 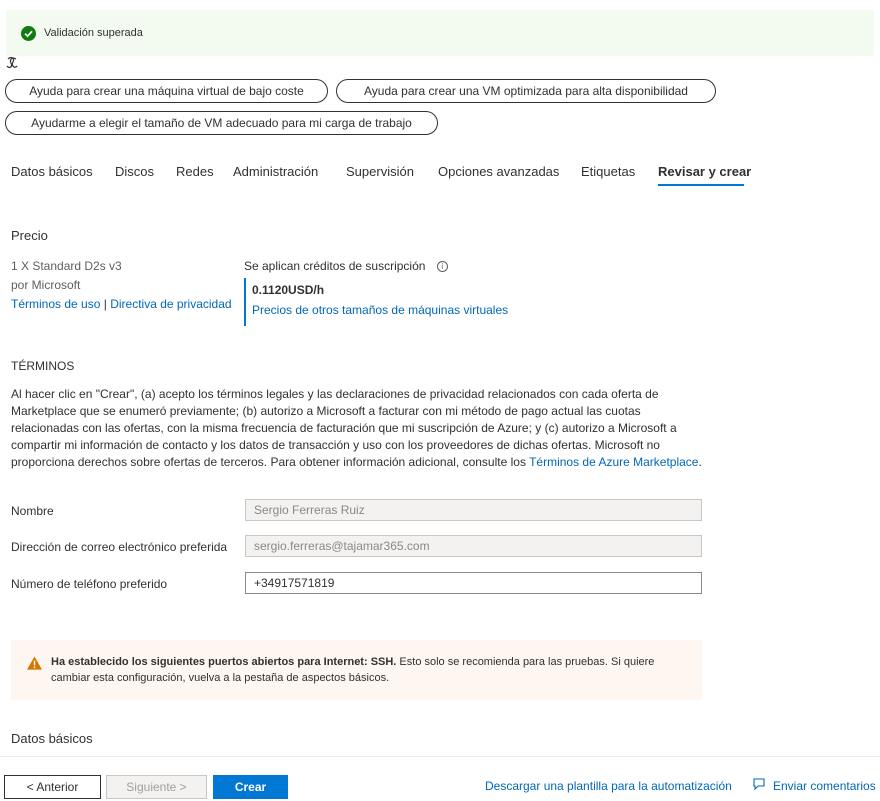 I want to click on terms-end: ., so click(x=700, y=462).